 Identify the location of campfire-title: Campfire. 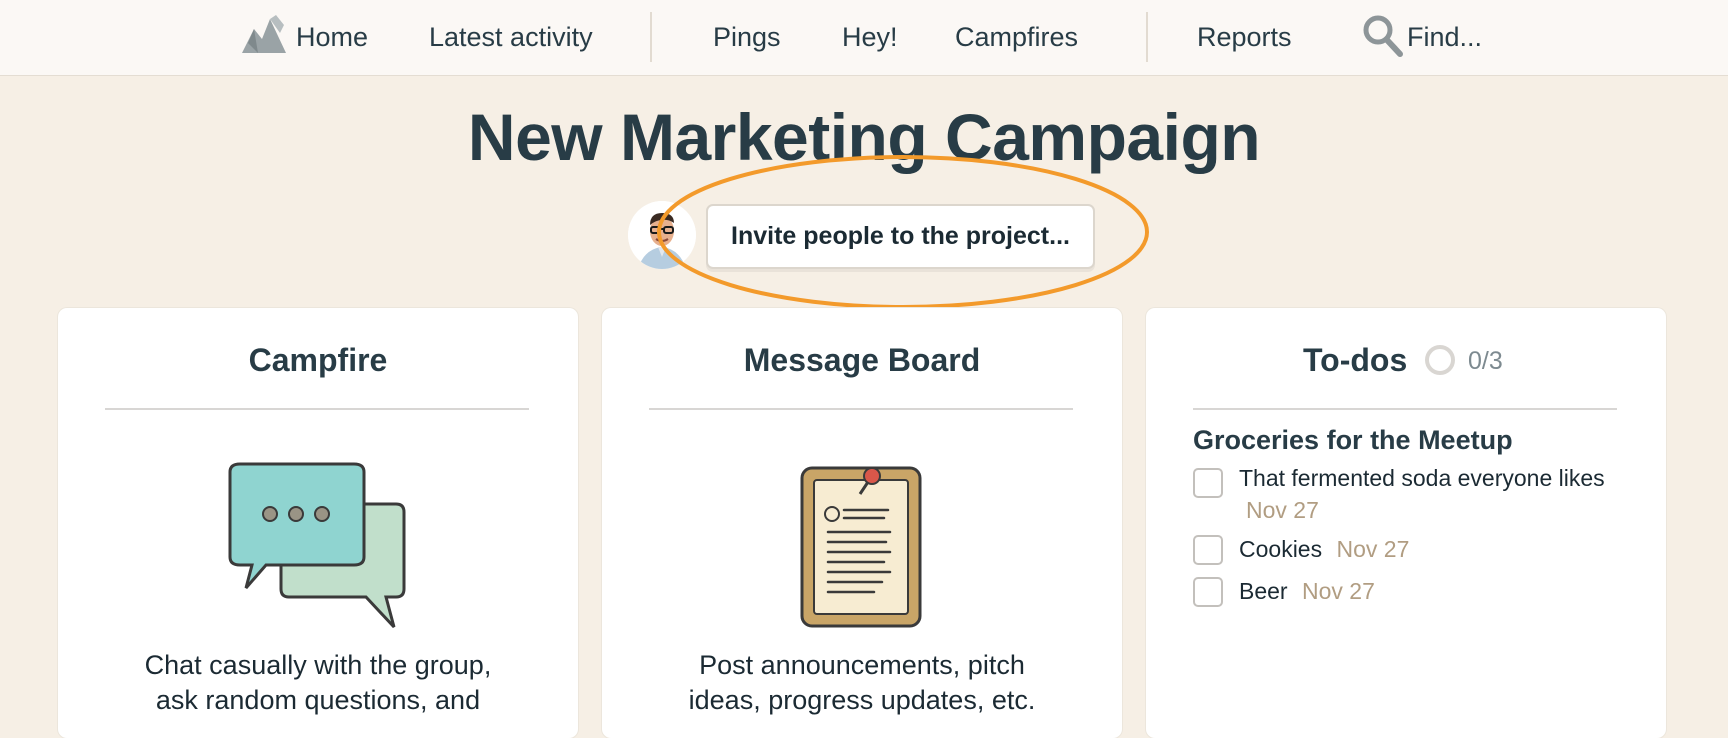
(318, 360).